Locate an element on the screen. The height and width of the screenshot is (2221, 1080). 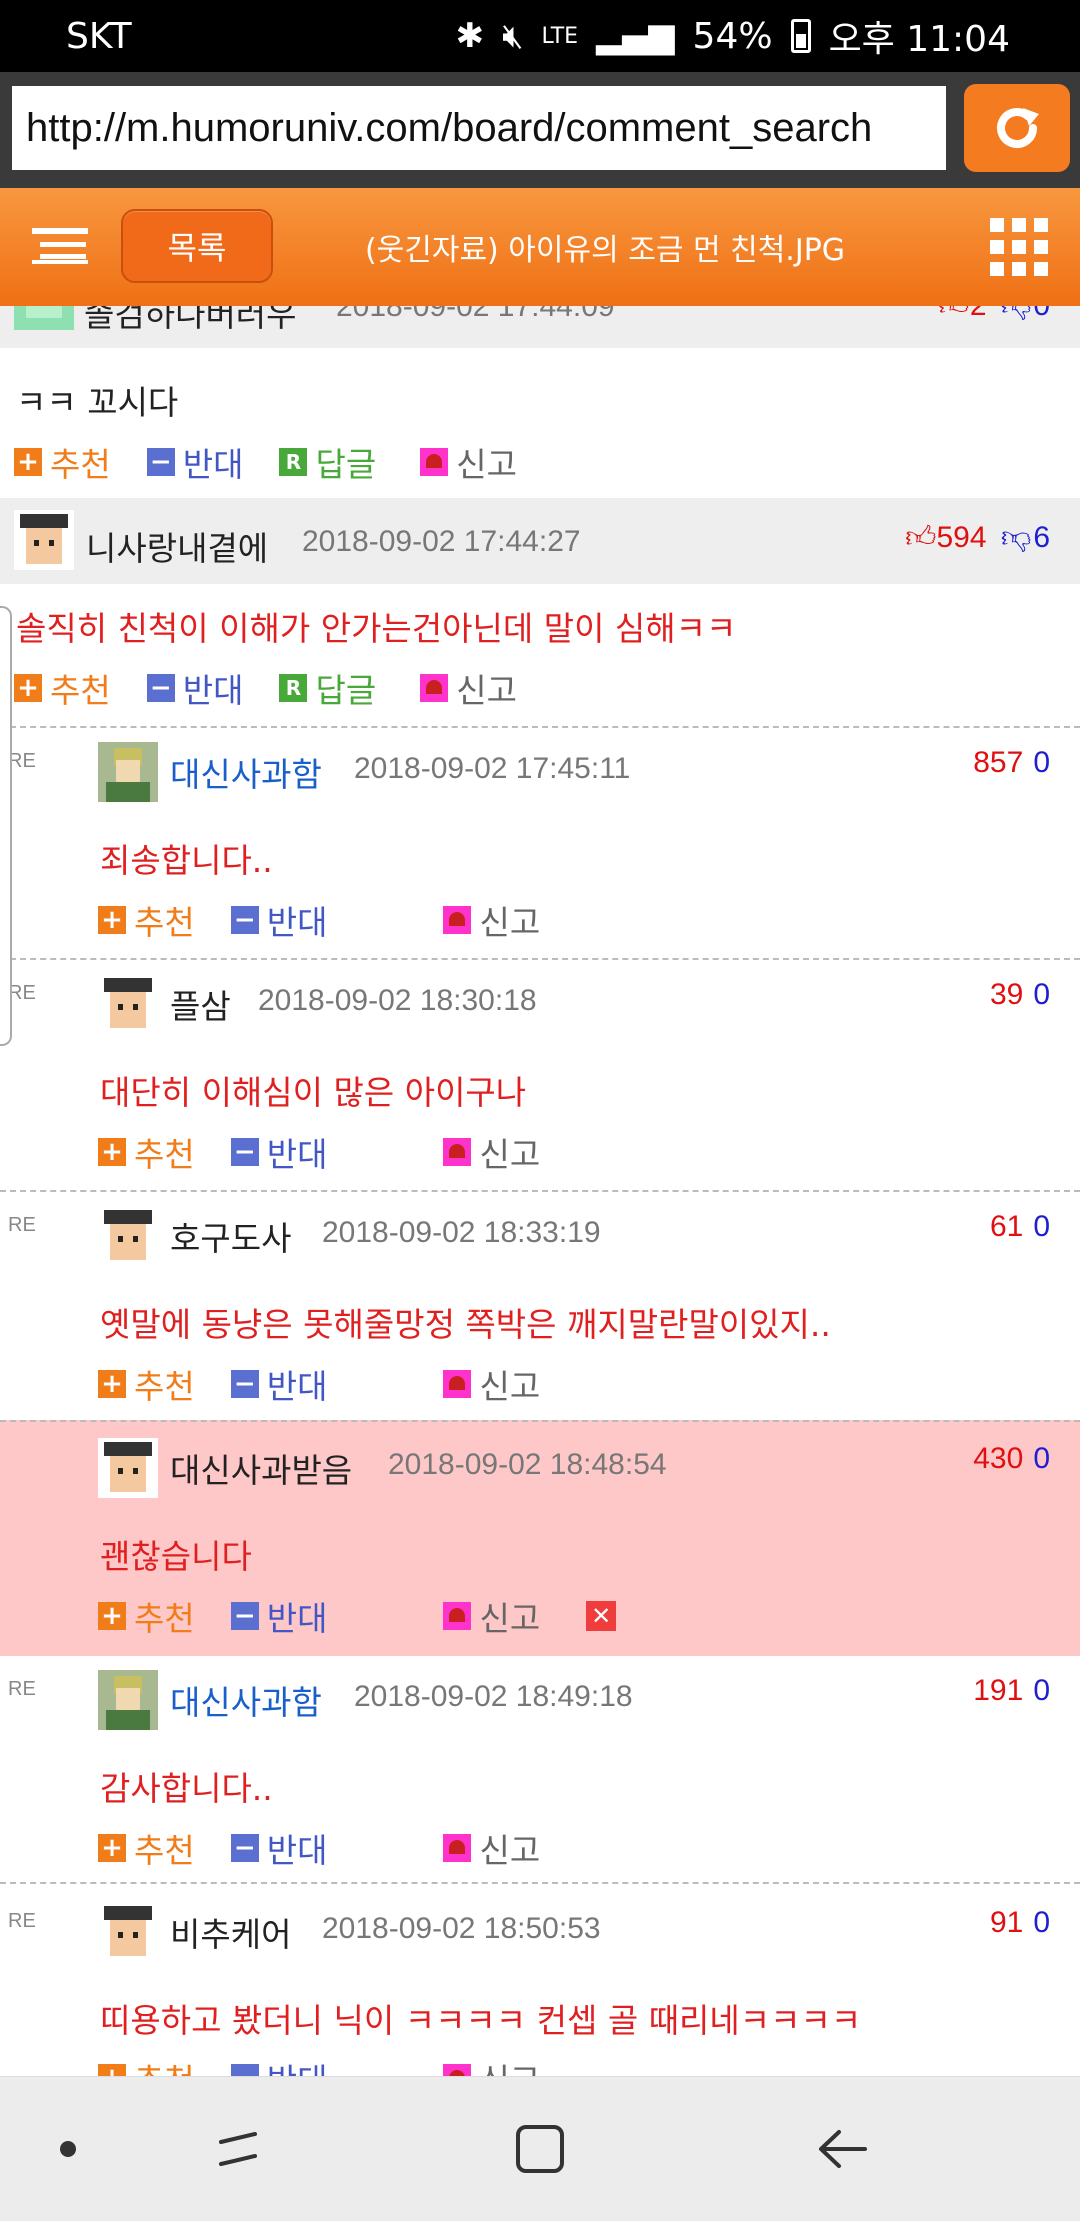
home-icon is located at coordinates (540, 2149).